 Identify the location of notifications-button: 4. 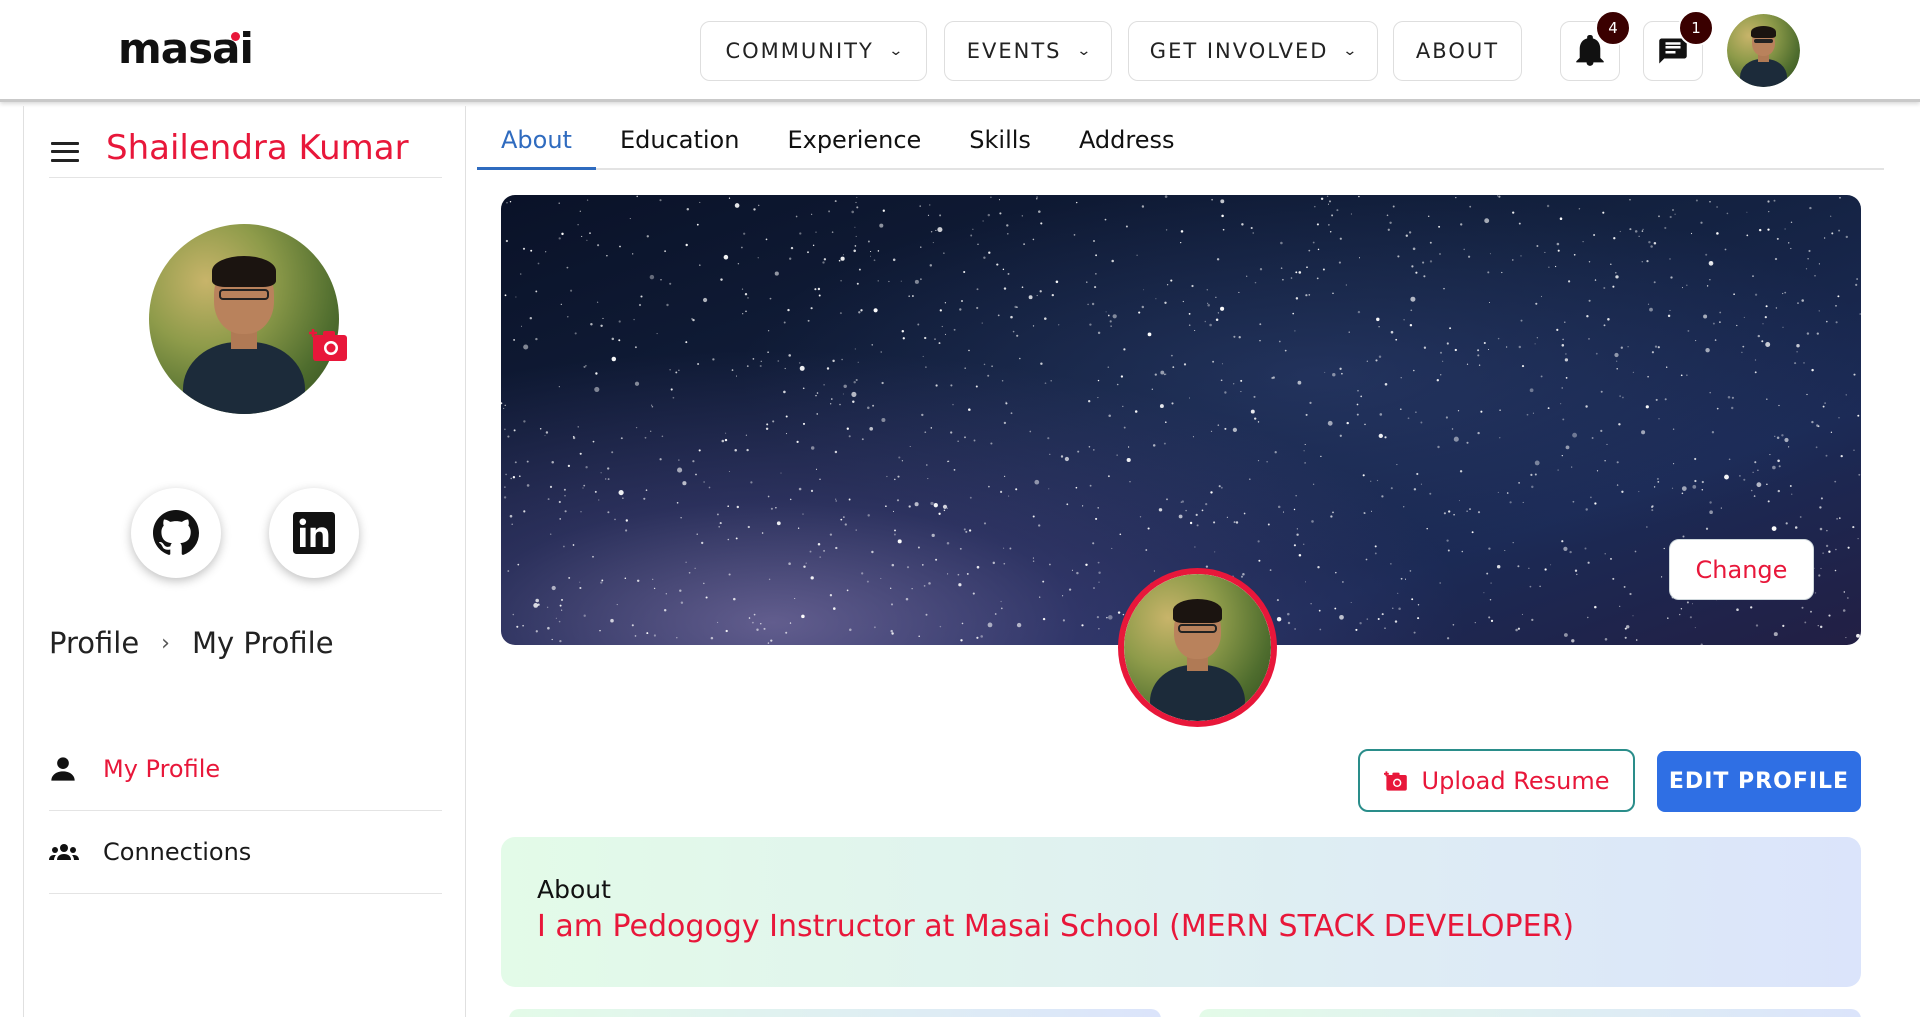
(1595, 45).